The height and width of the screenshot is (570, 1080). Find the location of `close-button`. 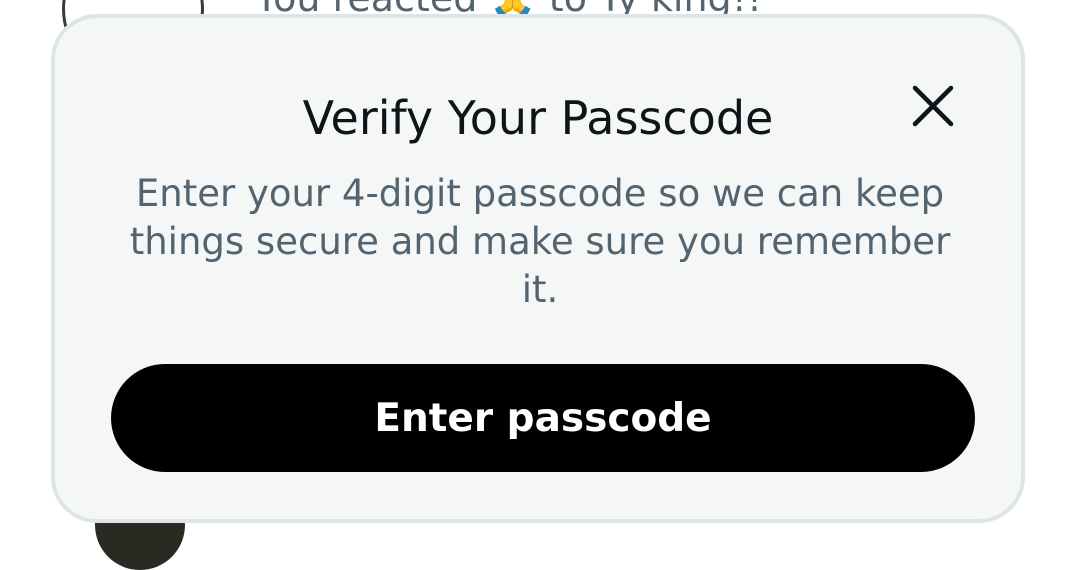

close-button is located at coordinates (933, 106).